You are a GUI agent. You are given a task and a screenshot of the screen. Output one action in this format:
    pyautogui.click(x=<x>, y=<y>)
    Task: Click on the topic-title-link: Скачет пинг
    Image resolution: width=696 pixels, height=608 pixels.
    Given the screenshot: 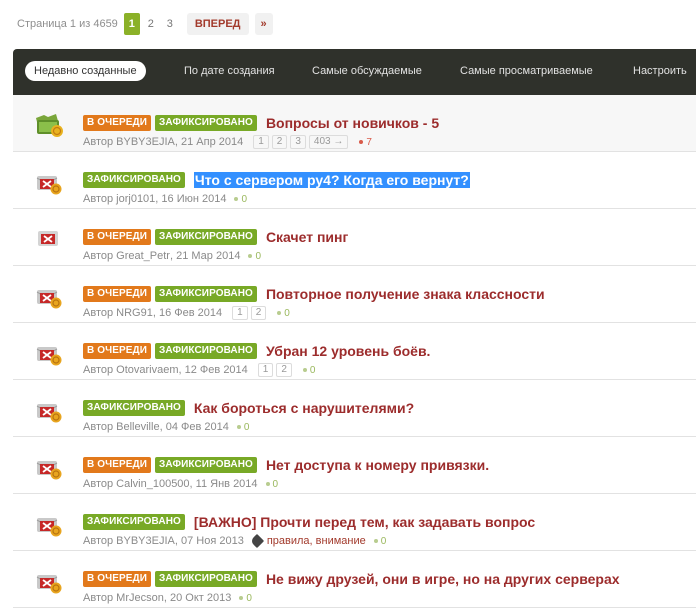 What is the action you would take?
    pyautogui.click(x=307, y=237)
    